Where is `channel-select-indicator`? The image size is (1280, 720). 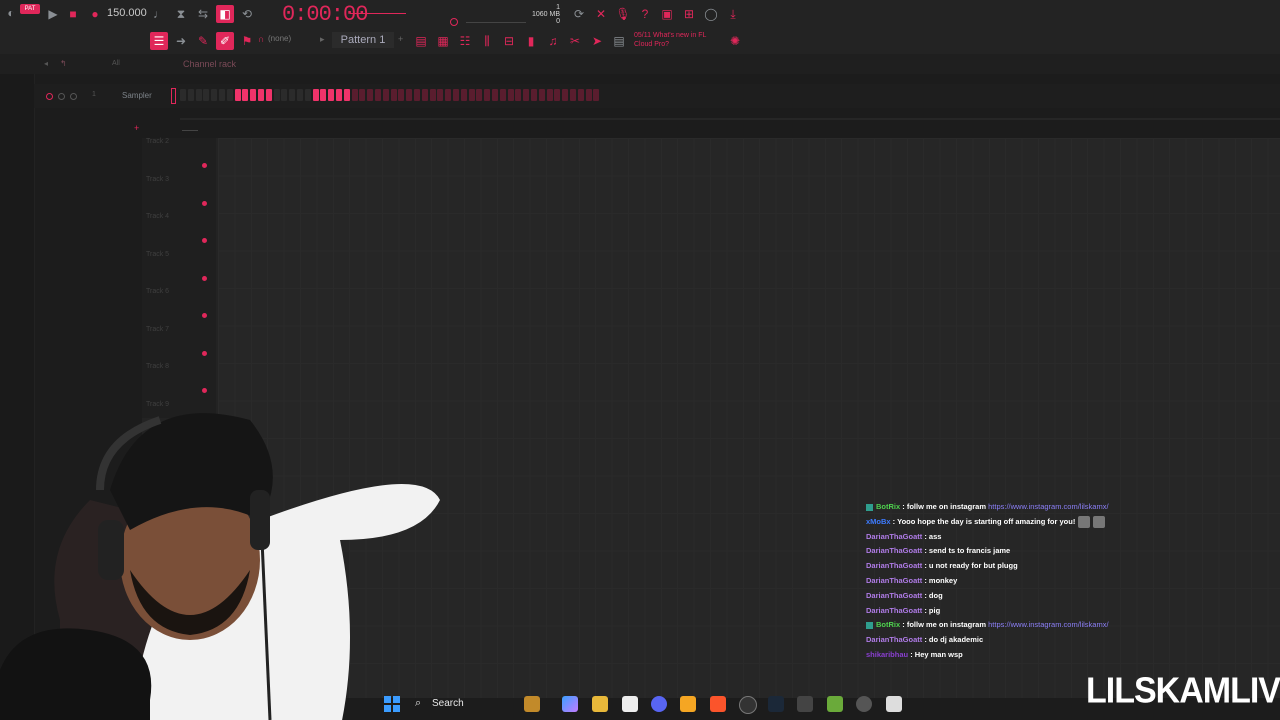
channel-select-indicator is located at coordinates (173, 96).